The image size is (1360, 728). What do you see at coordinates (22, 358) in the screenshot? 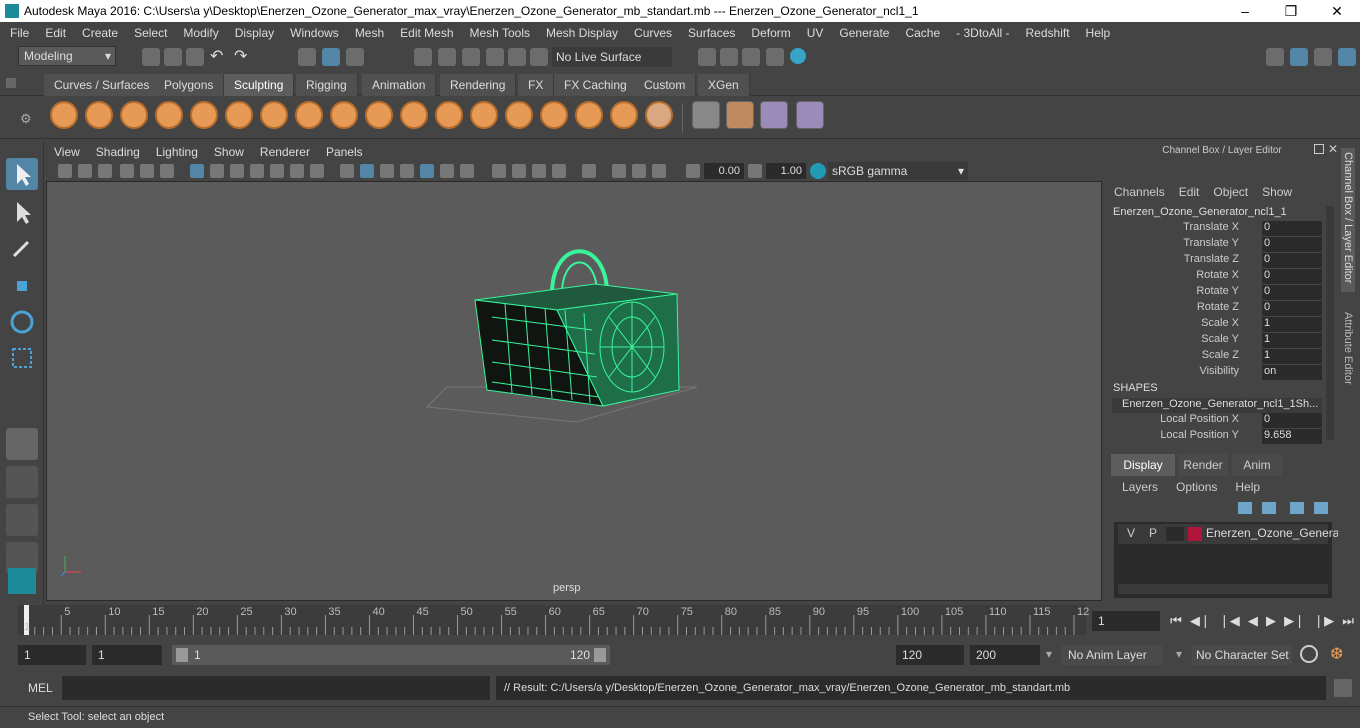
I see `scale-tool-icon` at bounding box center [22, 358].